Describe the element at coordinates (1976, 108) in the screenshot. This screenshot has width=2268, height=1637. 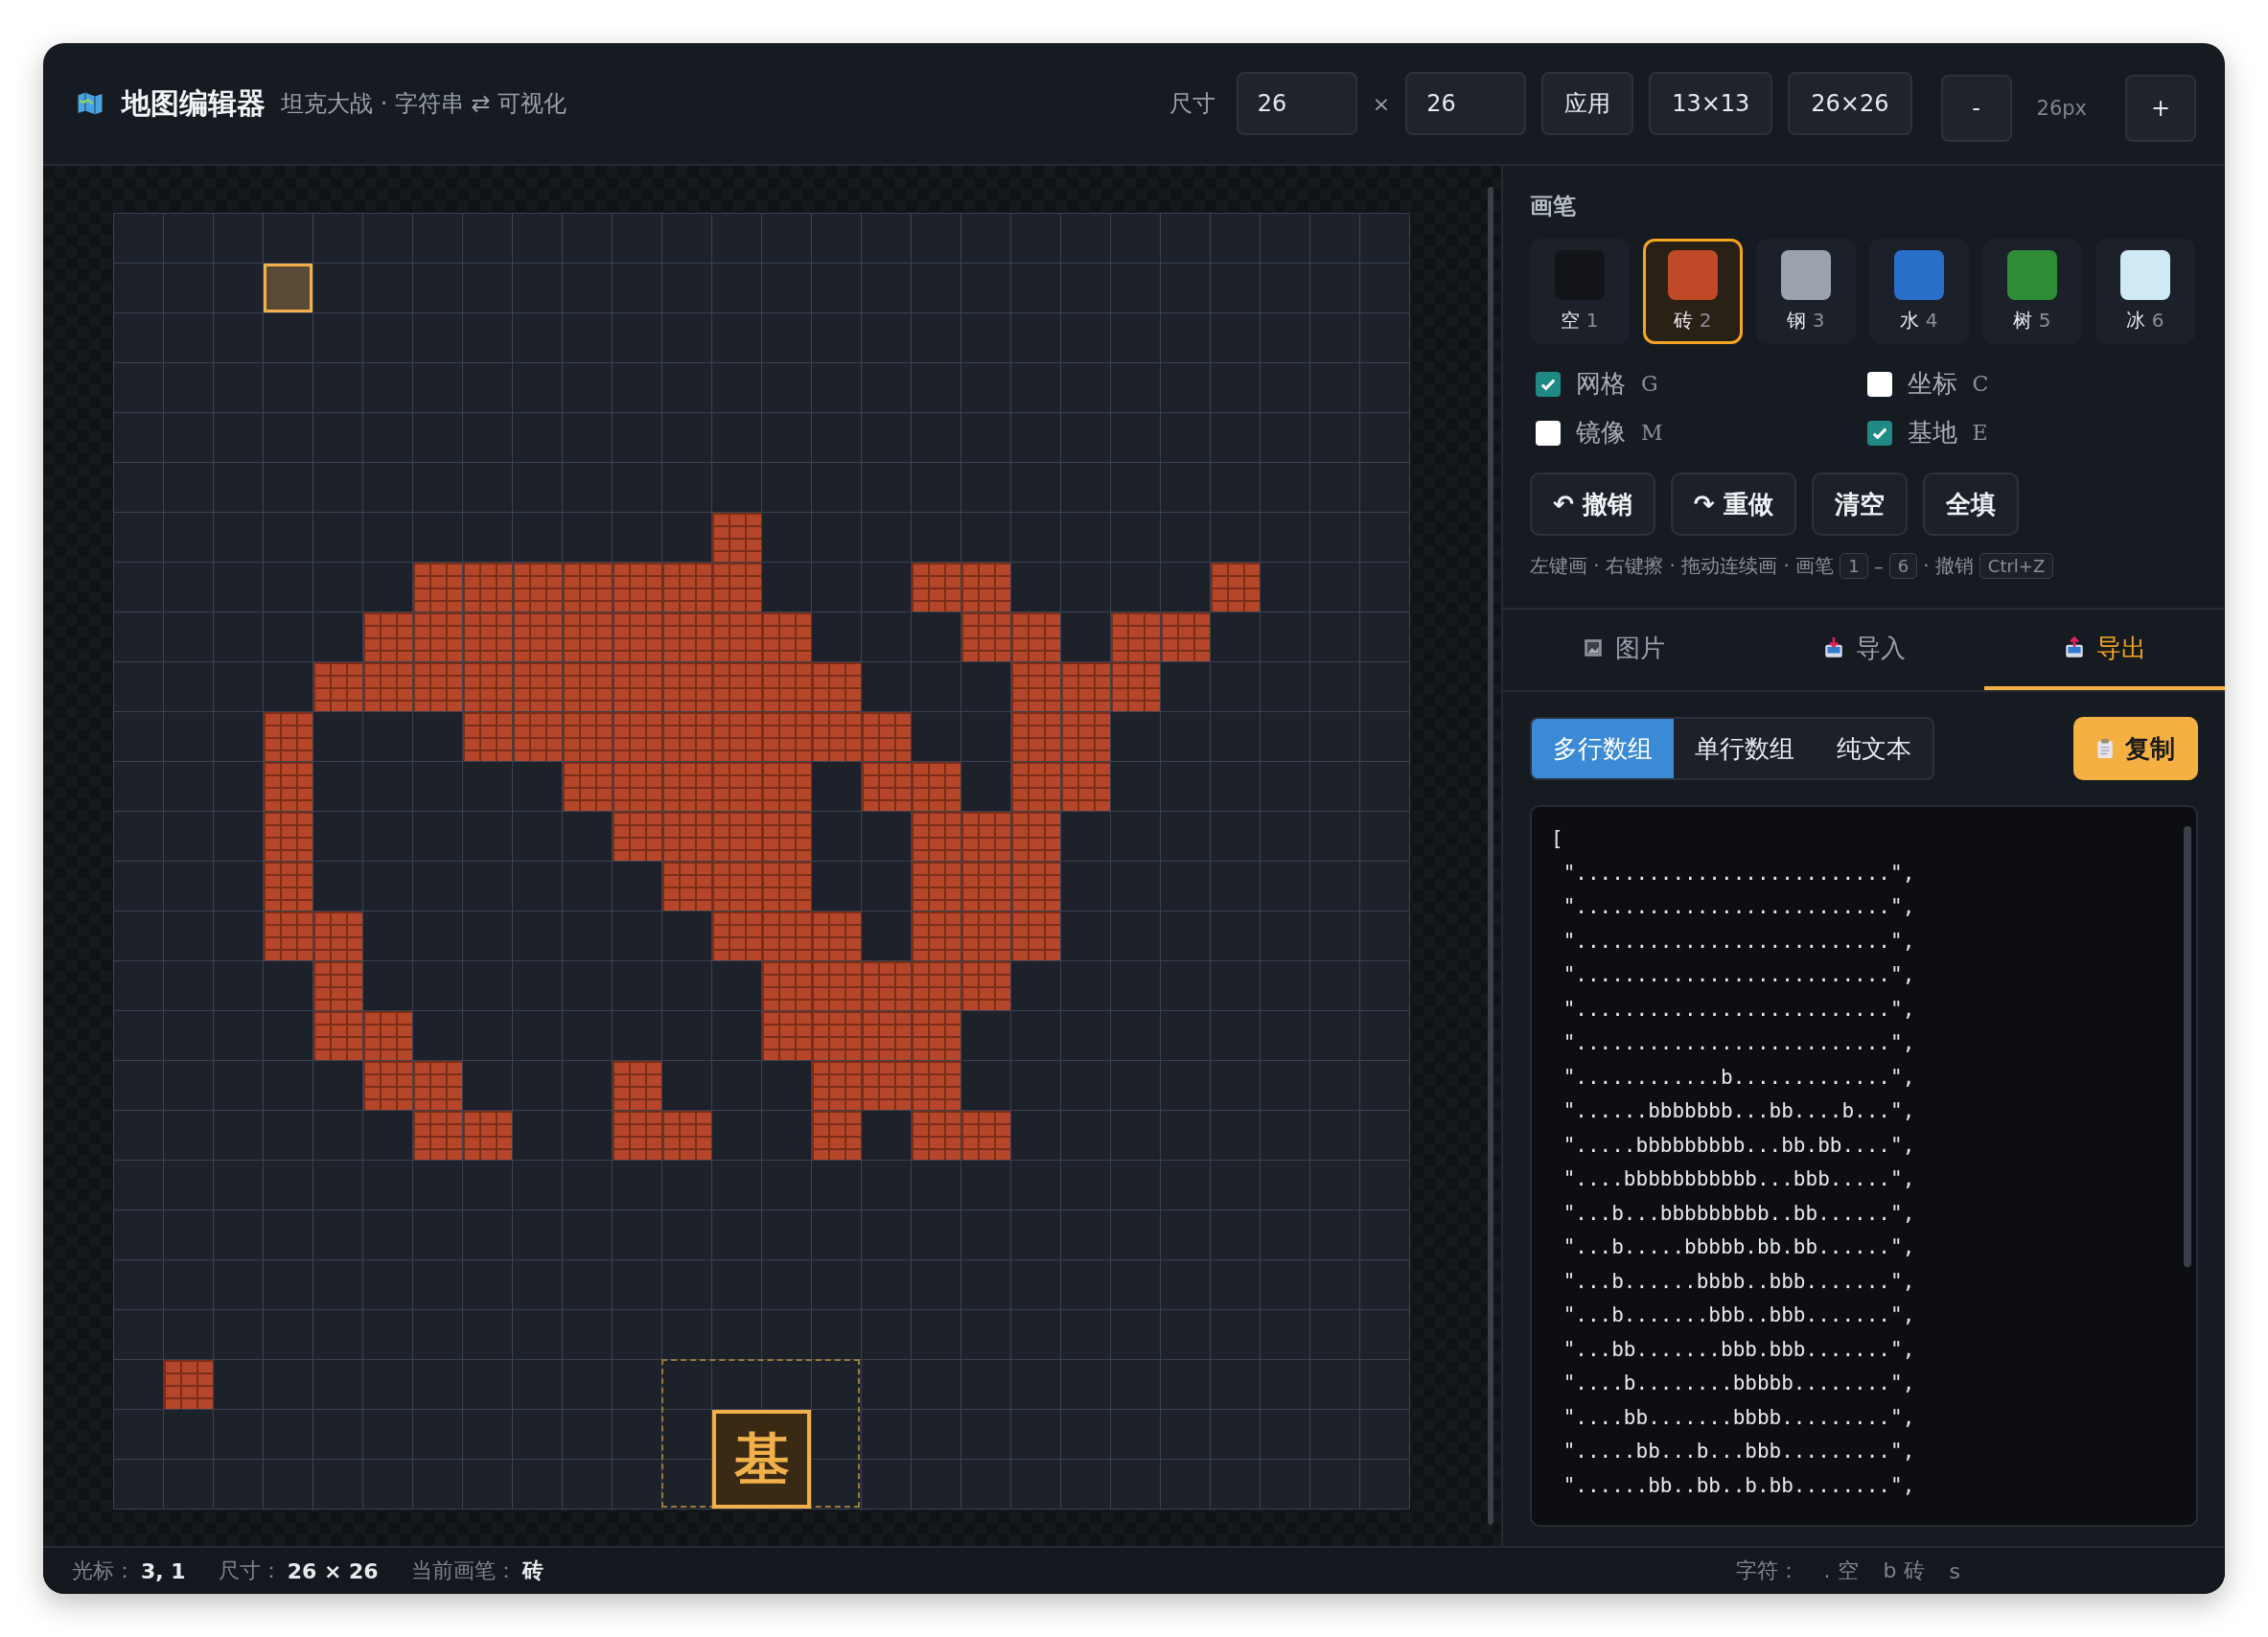
I see `zoom-out-button: -` at that location.